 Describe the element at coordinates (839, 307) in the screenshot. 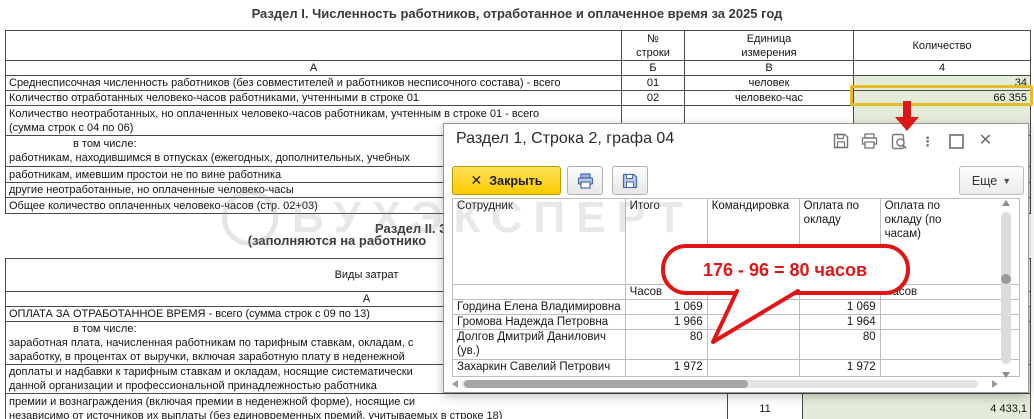

I see `salary-hours: 1 069` at that location.